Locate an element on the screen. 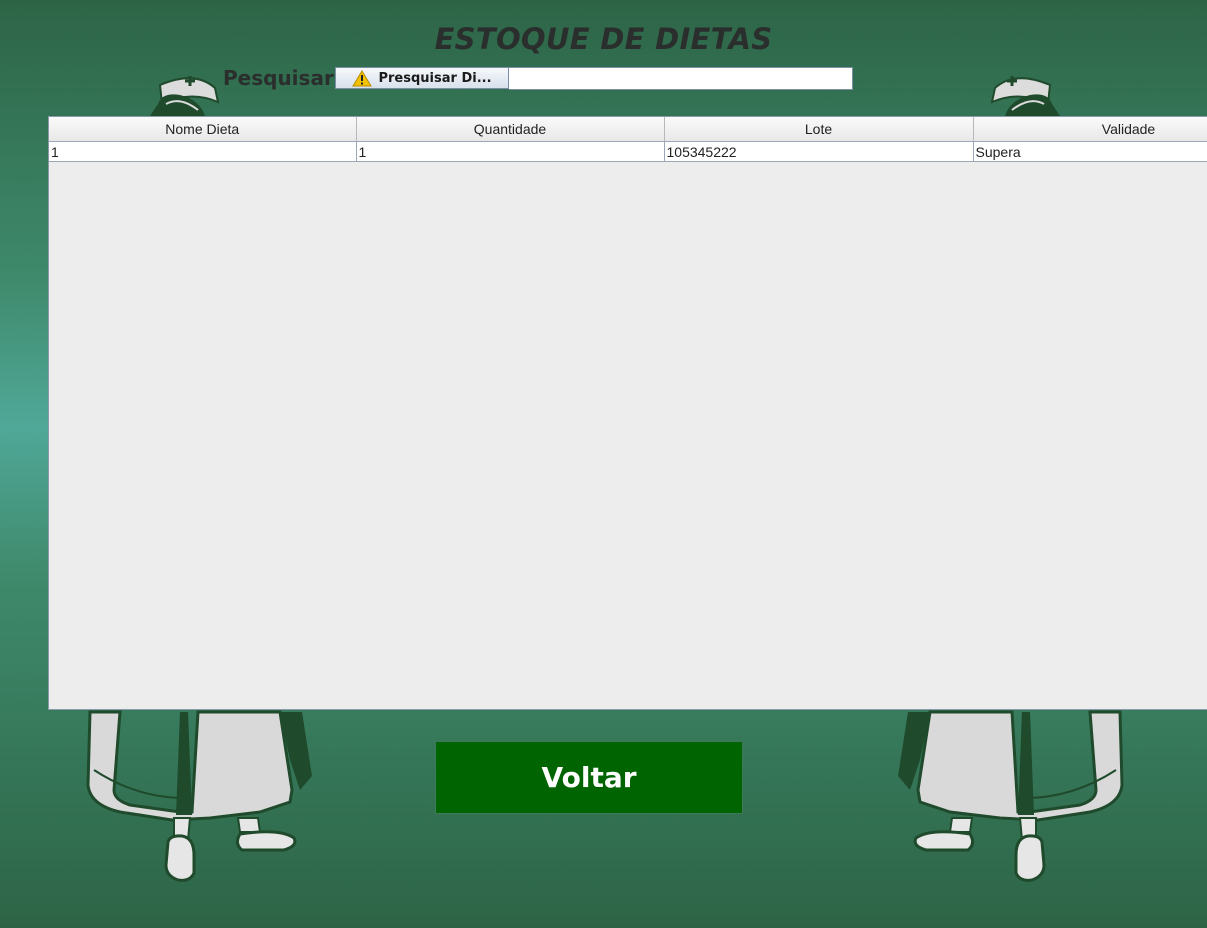 This screenshot has height=928, width=1207. column-header-validade: Validade is located at coordinates (1090, 129).